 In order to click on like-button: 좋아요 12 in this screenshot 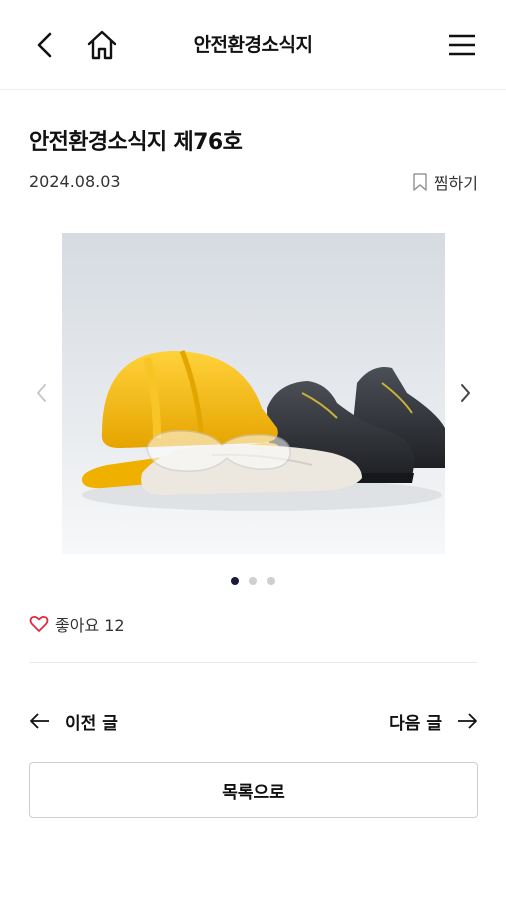, I will do `click(77, 624)`.